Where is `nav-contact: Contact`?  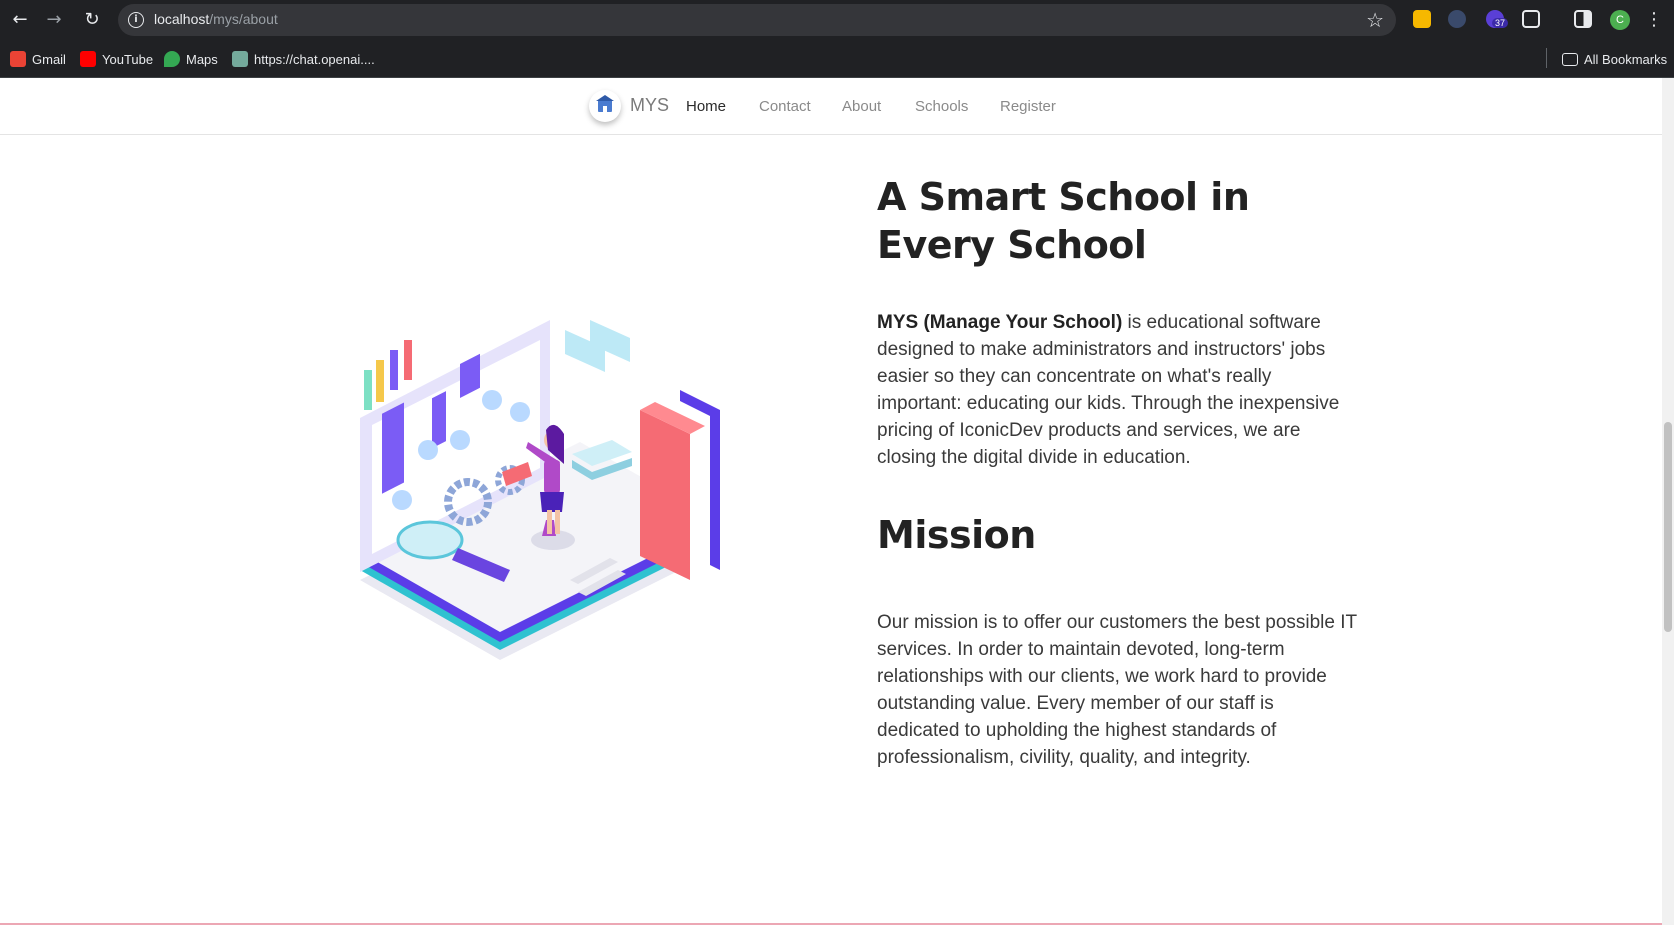
nav-contact: Contact is located at coordinates (785, 106).